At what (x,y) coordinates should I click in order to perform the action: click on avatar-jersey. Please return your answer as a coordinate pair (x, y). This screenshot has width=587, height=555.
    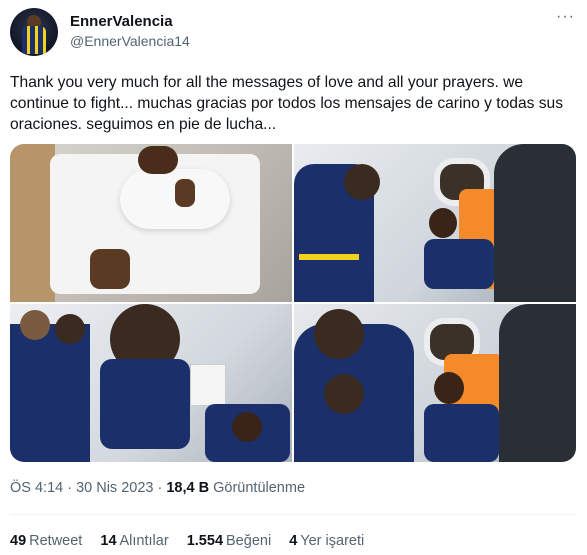
    Looking at the image, I should click on (34, 40).